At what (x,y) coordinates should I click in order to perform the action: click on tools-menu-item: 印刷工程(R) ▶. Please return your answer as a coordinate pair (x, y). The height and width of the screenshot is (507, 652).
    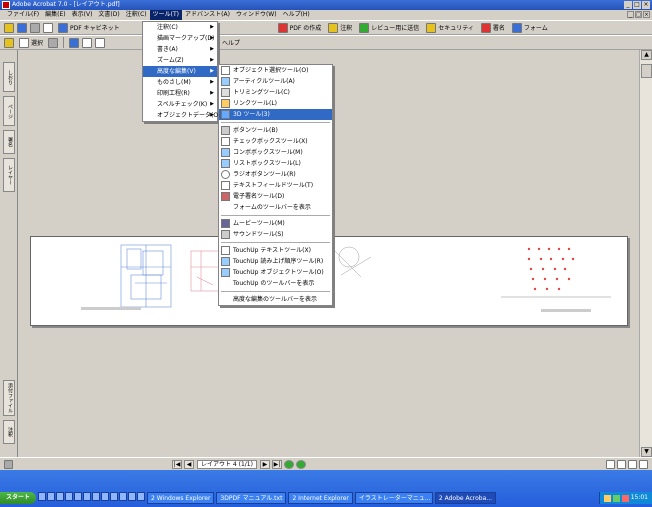
    Looking at the image, I should click on (180, 93).